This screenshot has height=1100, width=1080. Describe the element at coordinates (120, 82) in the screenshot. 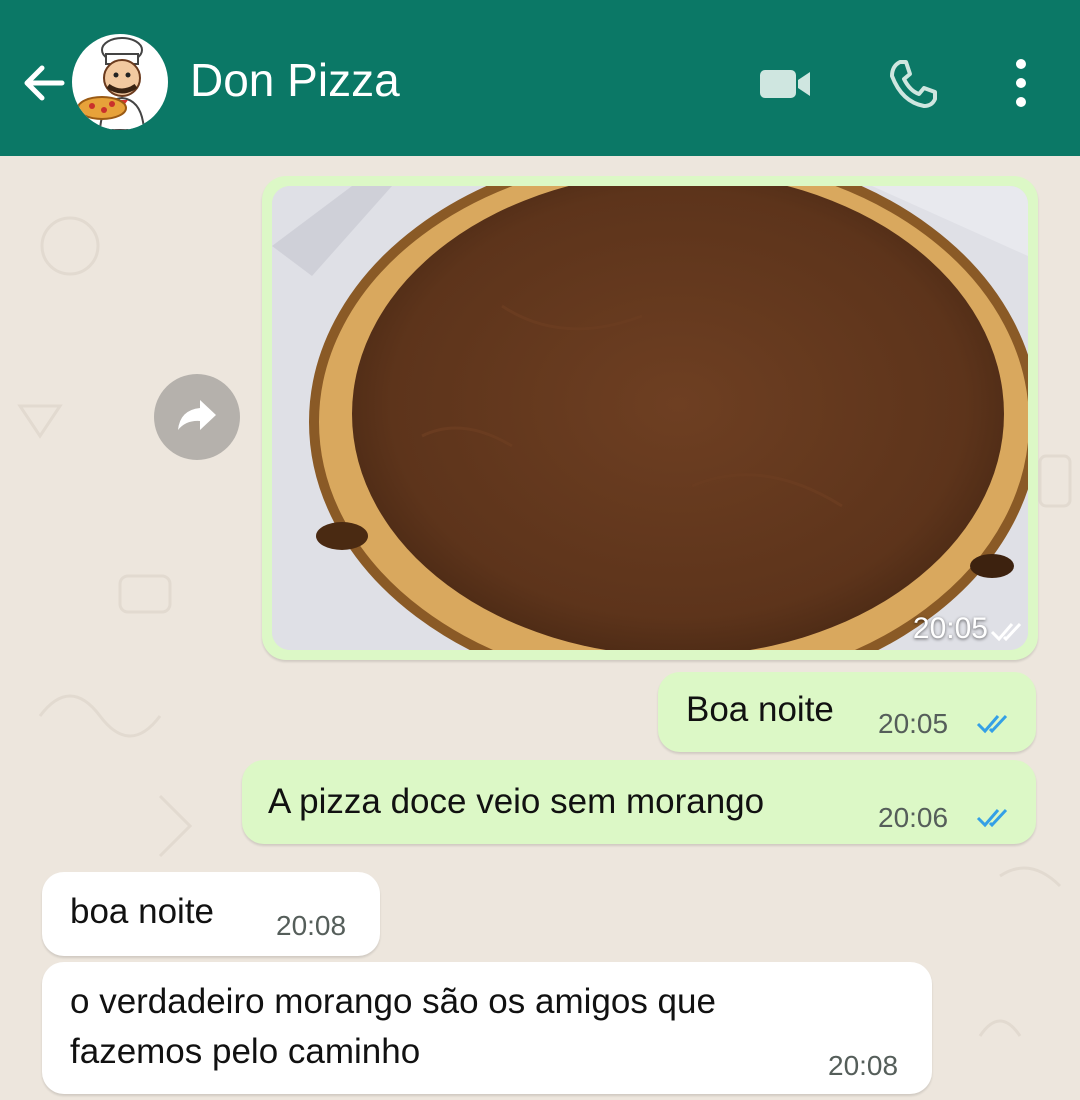

I see `contact-avatar` at that location.